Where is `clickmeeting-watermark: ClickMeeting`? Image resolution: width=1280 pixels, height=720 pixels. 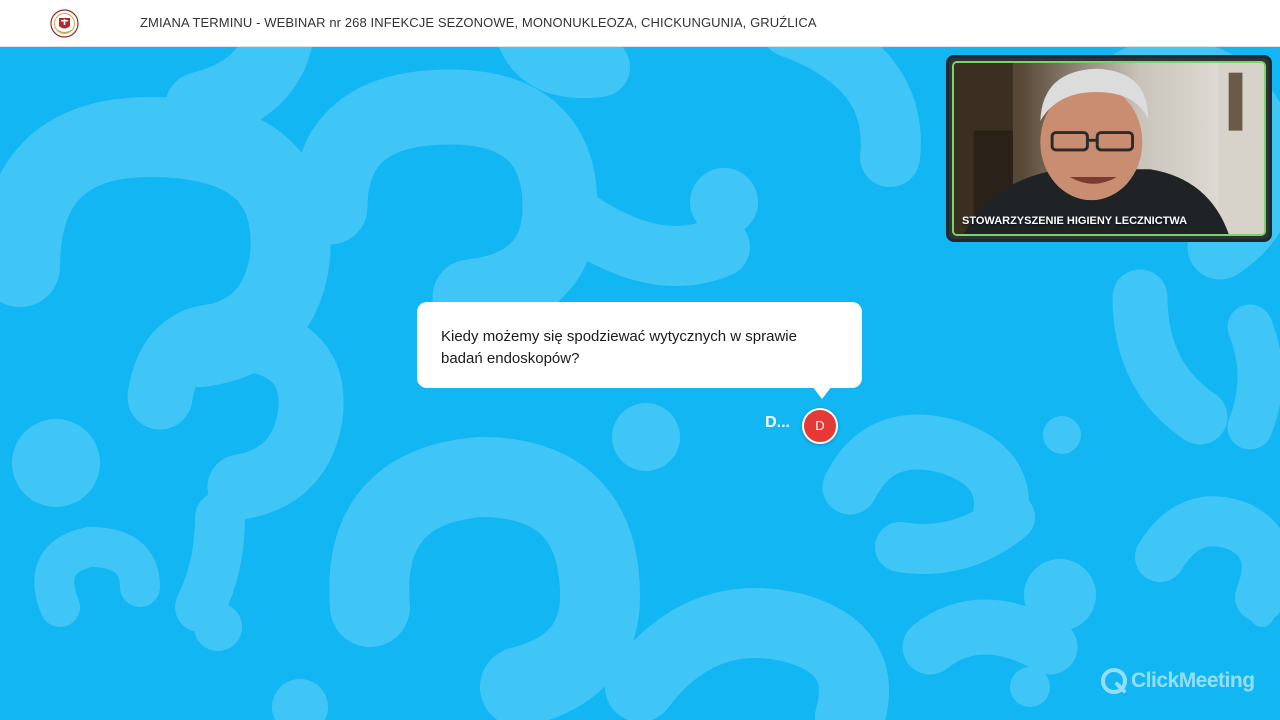
clickmeeting-watermark: ClickMeeting is located at coordinates (1177, 681).